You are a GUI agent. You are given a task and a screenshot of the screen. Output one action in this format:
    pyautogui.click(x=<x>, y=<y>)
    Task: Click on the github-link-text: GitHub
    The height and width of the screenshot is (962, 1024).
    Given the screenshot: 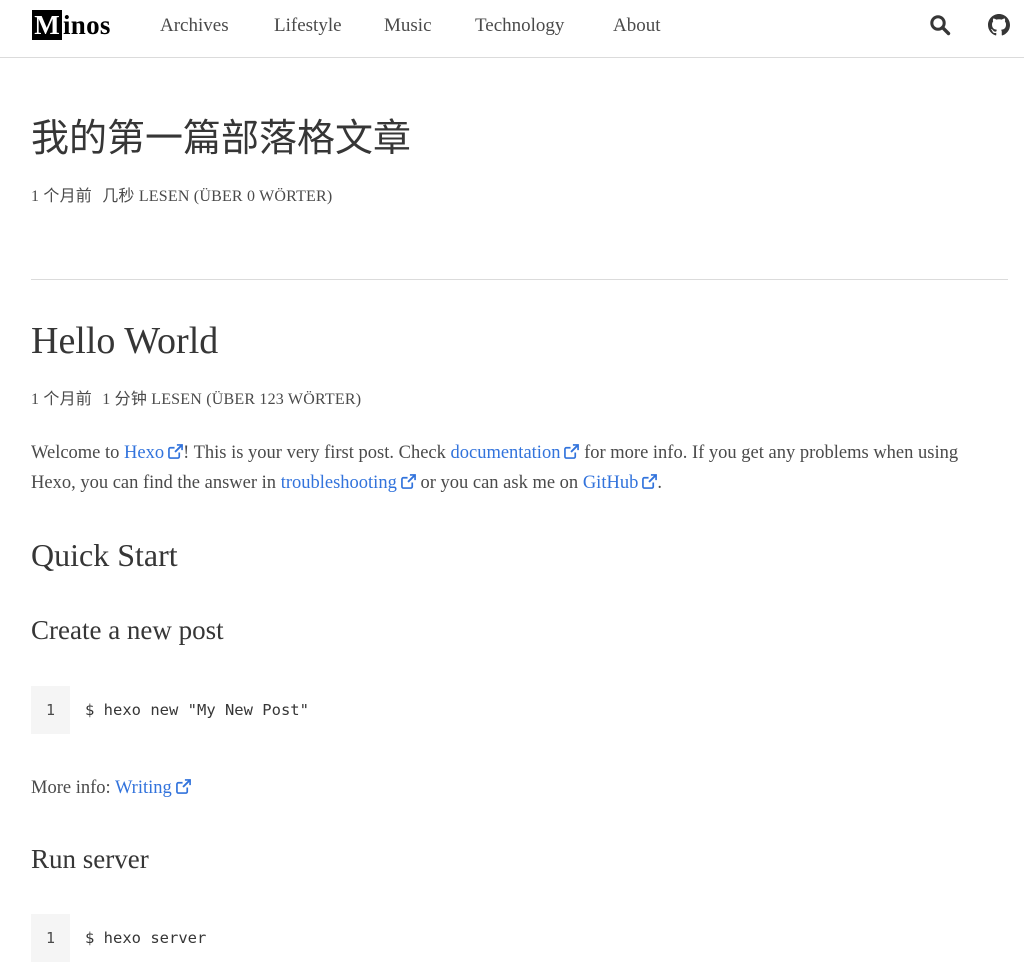 What is the action you would take?
    pyautogui.click(x=610, y=483)
    